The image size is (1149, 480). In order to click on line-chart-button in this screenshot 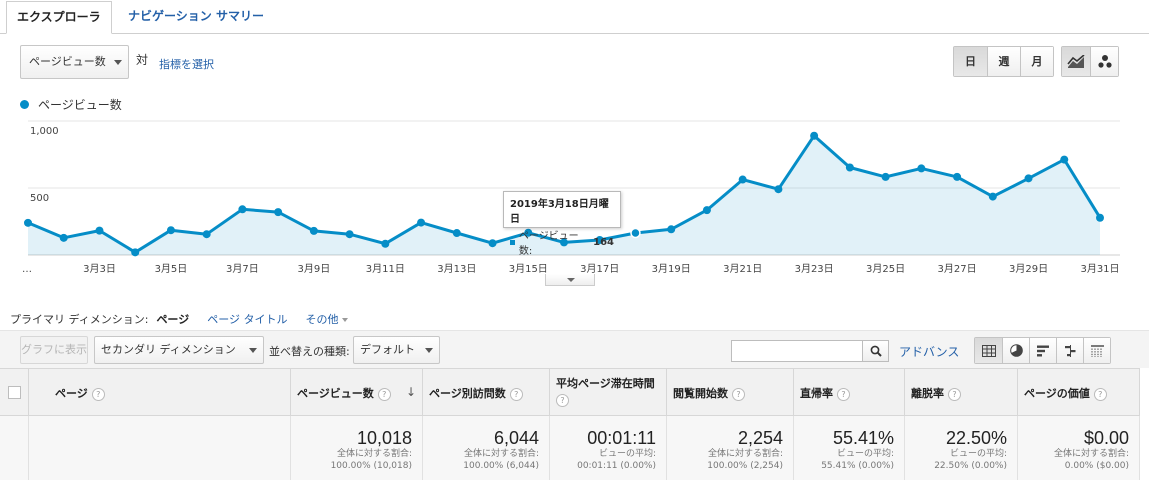, I will do `click(1076, 61)`.